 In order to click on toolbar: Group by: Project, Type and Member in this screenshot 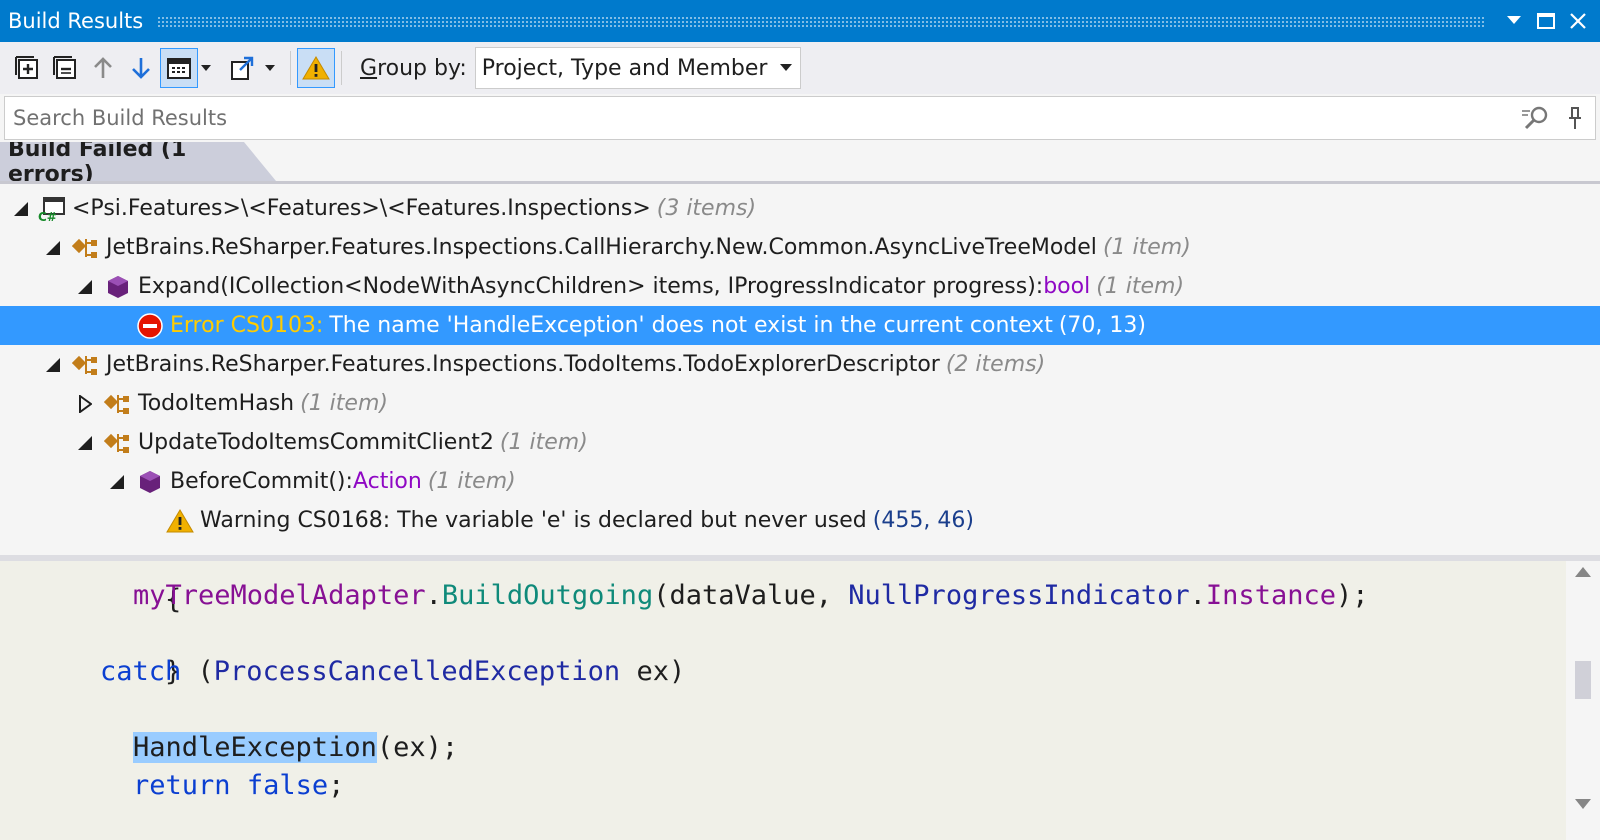, I will do `click(800, 68)`.